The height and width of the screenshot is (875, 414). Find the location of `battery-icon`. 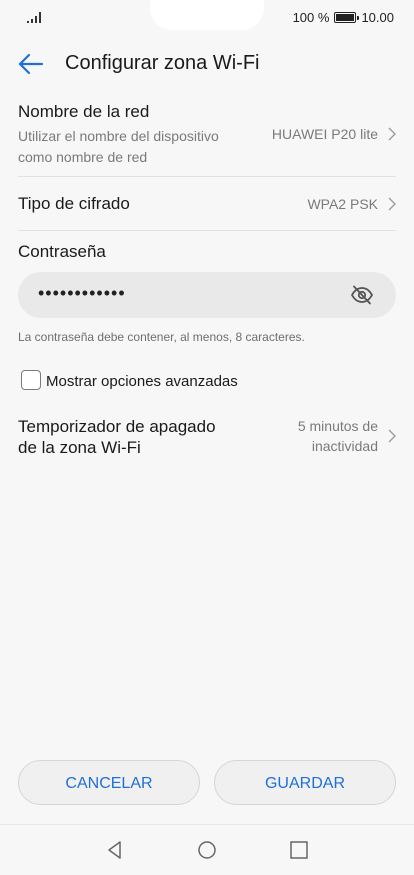

battery-icon is located at coordinates (347, 17).